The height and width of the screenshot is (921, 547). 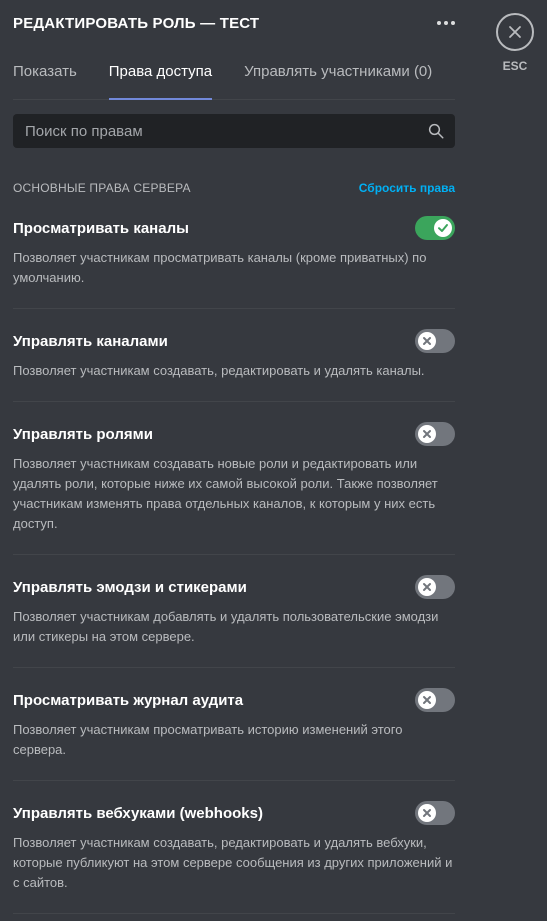 What do you see at coordinates (90, 341) in the screenshot?
I see `permission-name: Управлять каналами` at bounding box center [90, 341].